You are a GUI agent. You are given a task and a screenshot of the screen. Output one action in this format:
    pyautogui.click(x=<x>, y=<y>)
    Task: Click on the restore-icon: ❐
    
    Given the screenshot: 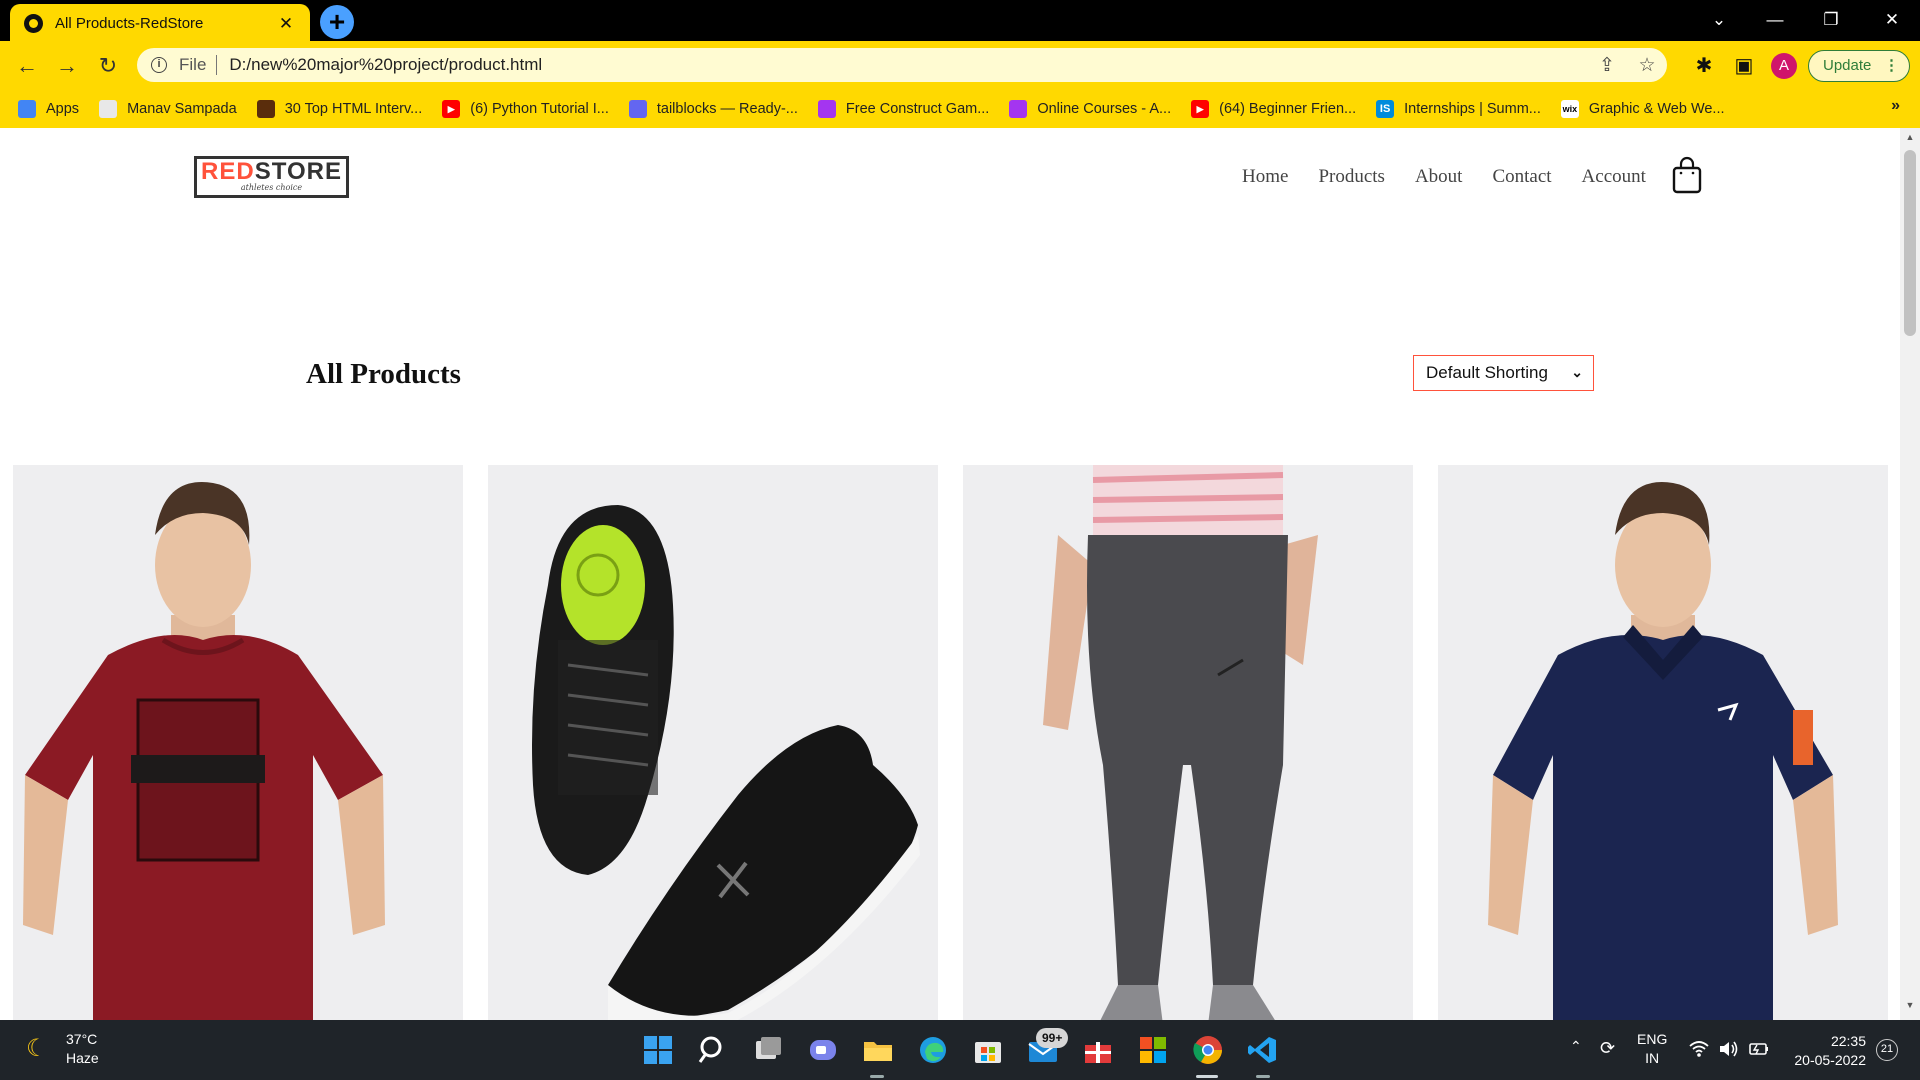 What is the action you would take?
    pyautogui.click(x=1831, y=20)
    